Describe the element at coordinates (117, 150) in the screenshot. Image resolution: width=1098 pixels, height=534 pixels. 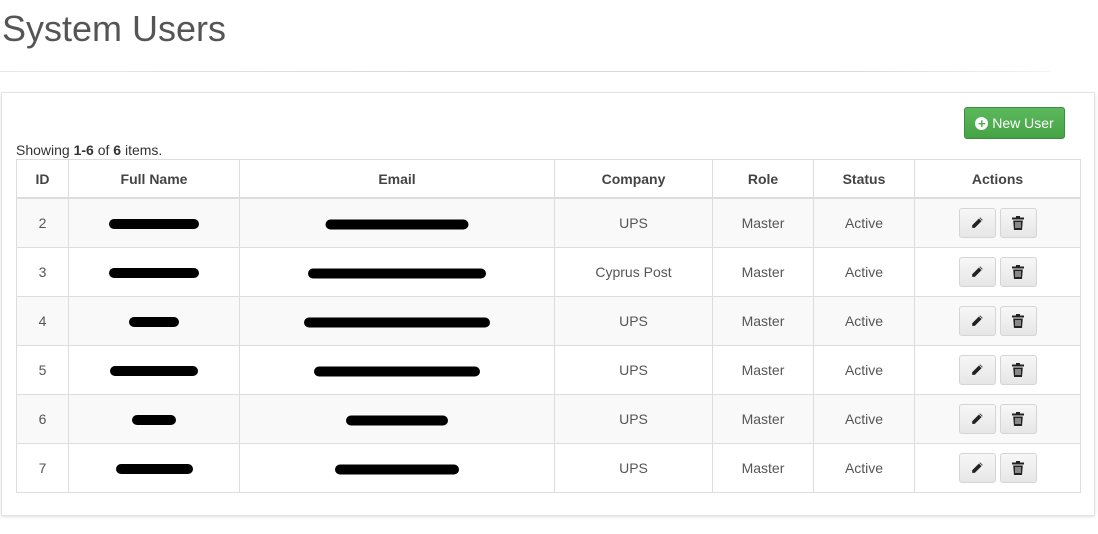
I see `summary-total: 6` at that location.